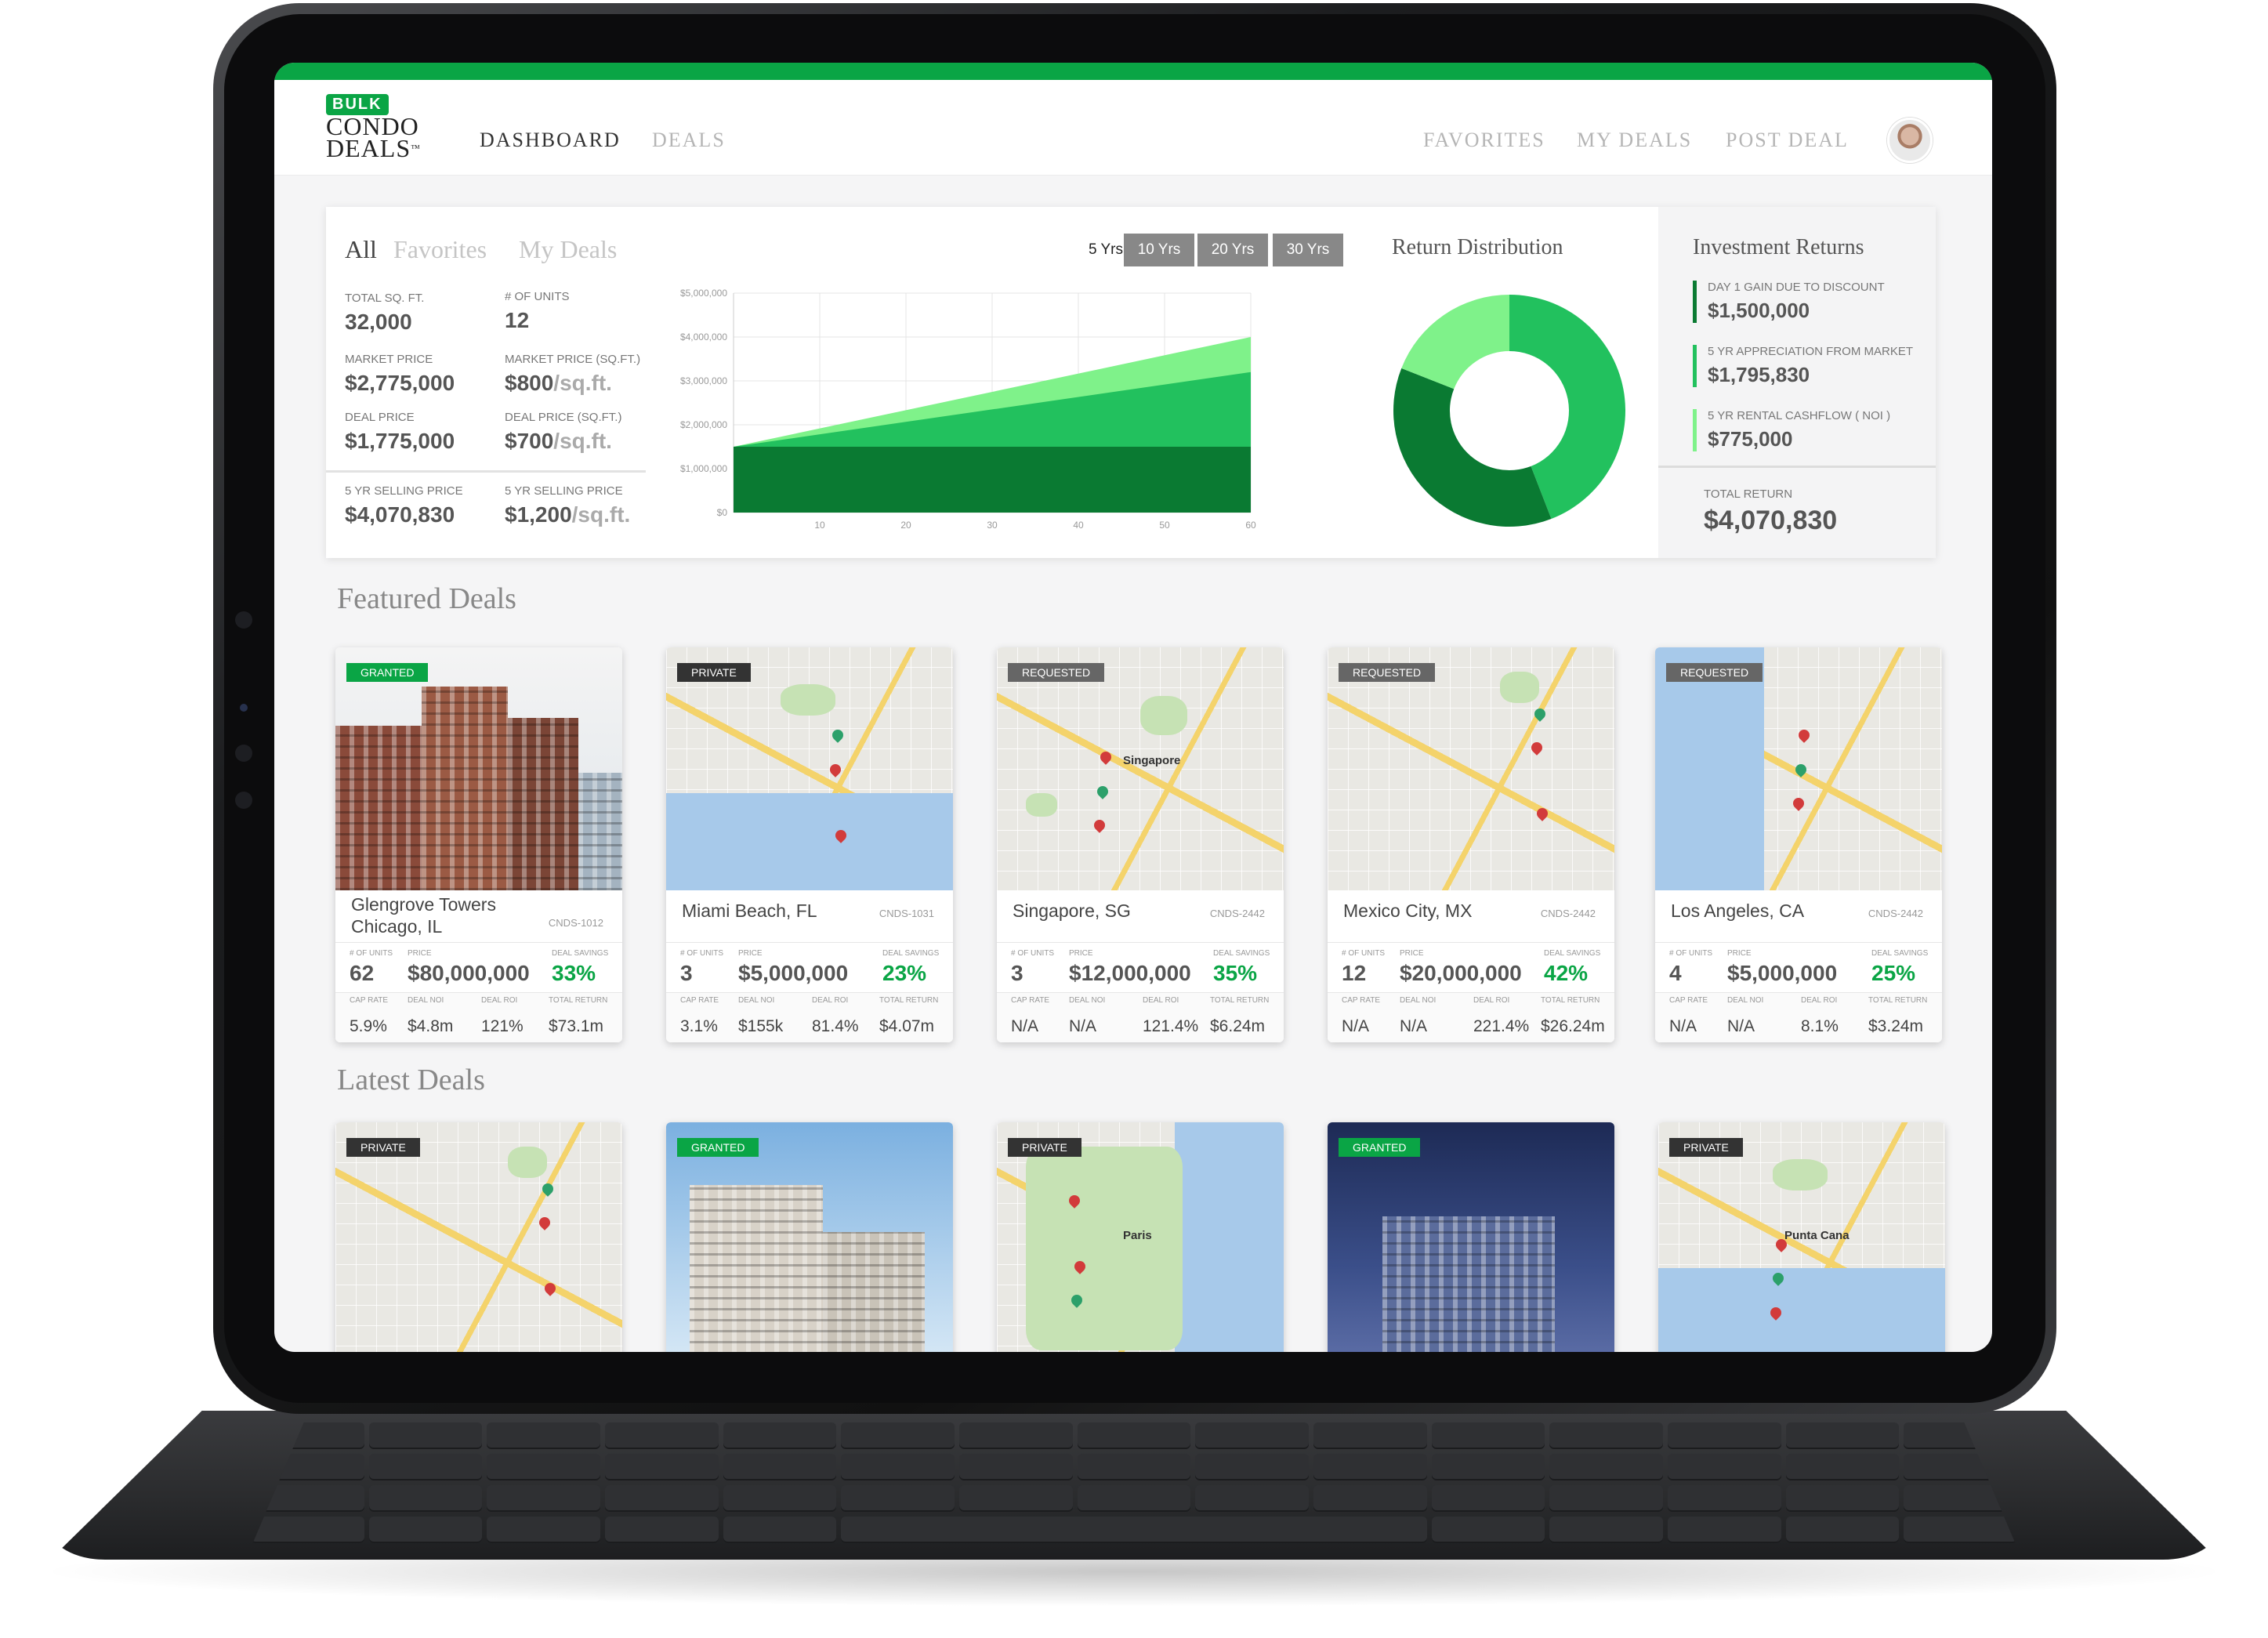 This screenshot has height=1638, width=2268. What do you see at coordinates (423, 915) in the screenshot?
I see `deal-title: Glengrove Towers Chicago, IL` at bounding box center [423, 915].